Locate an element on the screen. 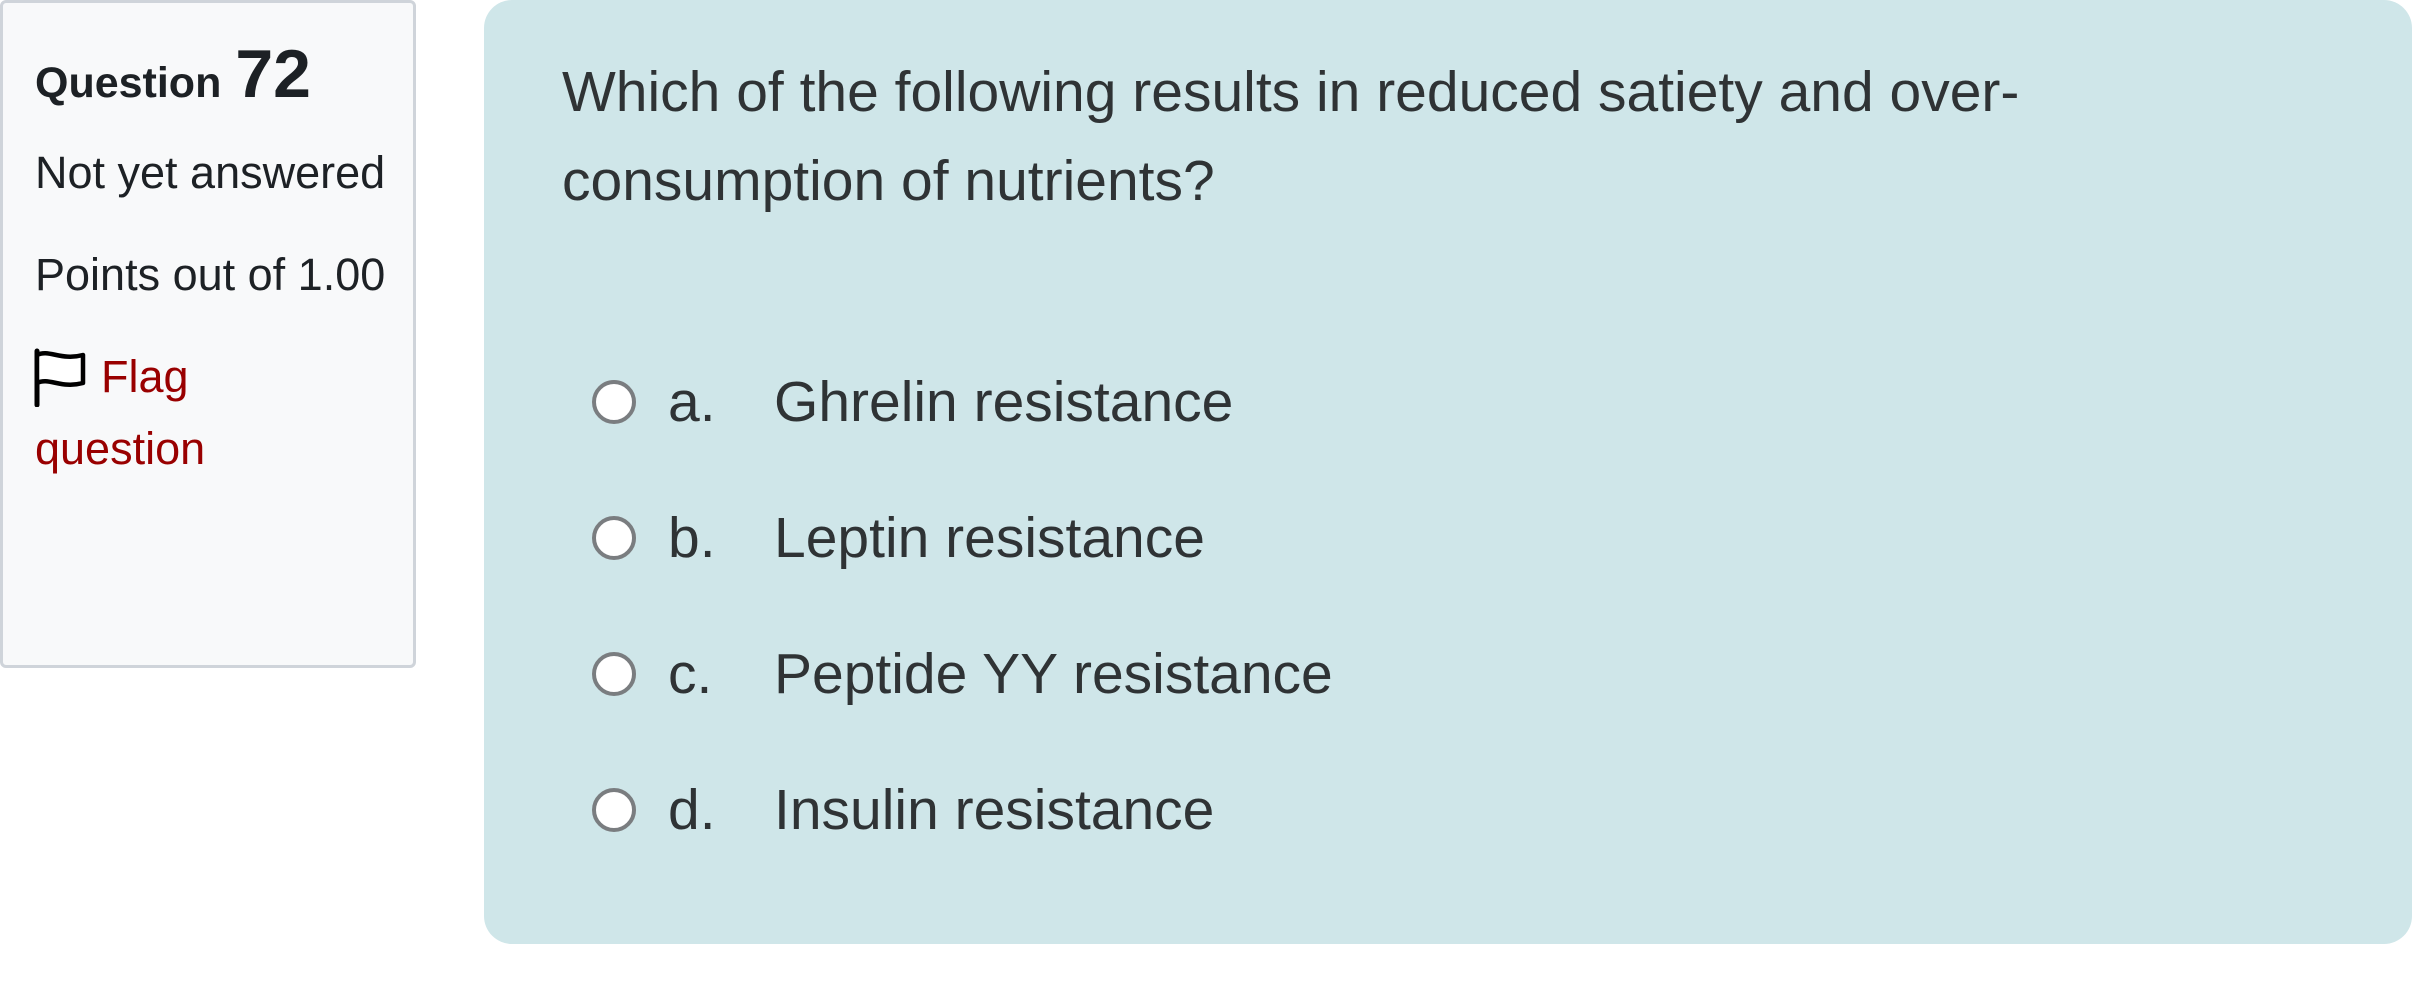 The height and width of the screenshot is (1008, 2412). answer-text: Ghrelin resistance is located at coordinates (1003, 402).